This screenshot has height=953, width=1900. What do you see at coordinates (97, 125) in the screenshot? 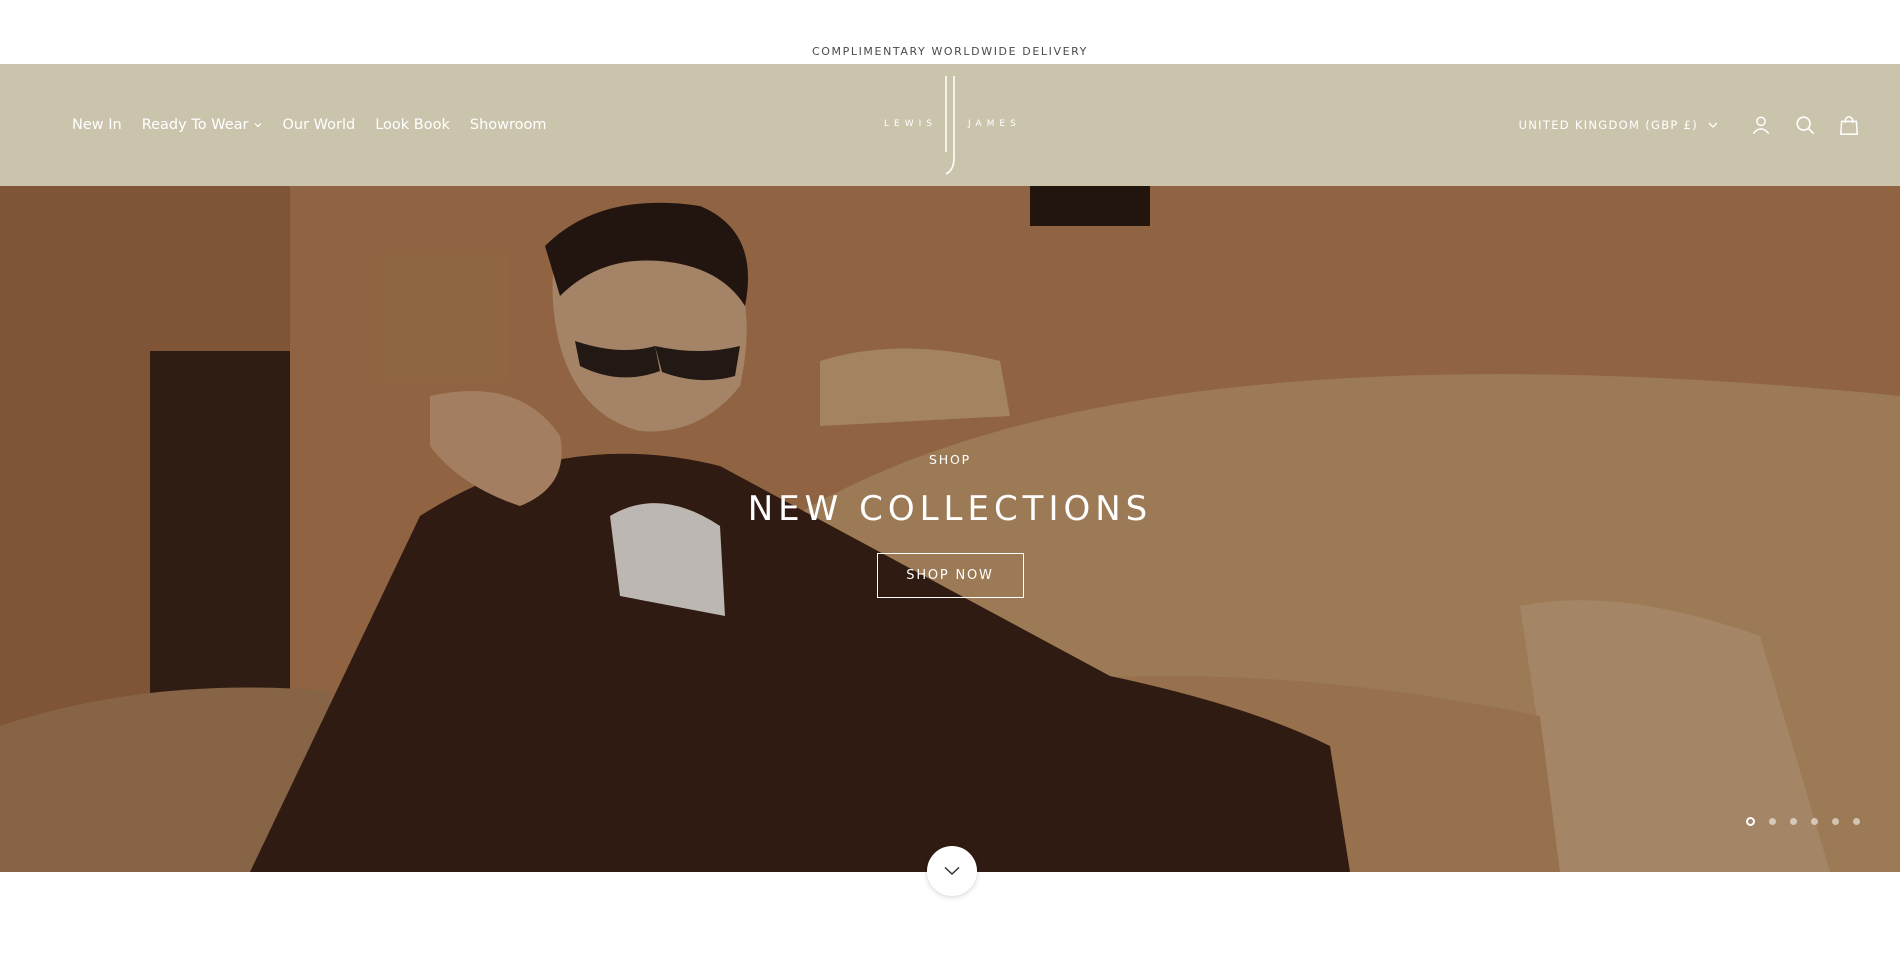
I see `nav-new-in: New In` at bounding box center [97, 125].